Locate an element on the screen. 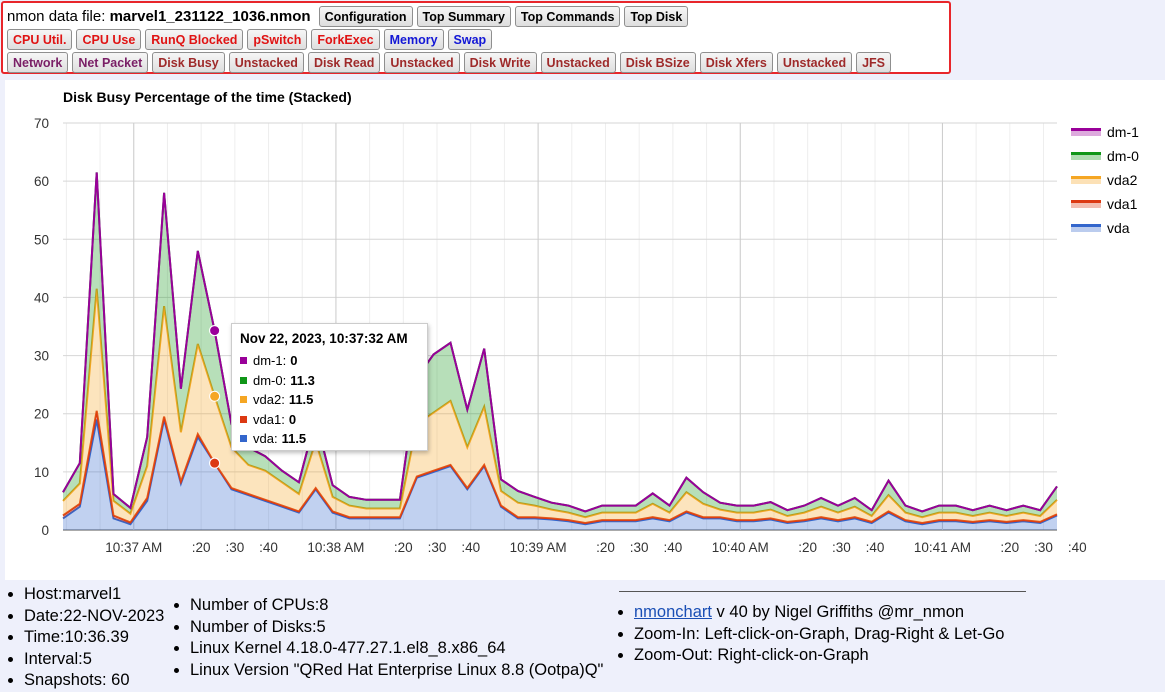 This screenshot has width=1165, height=692. tooltip-series-value: 11.3 is located at coordinates (302, 380).